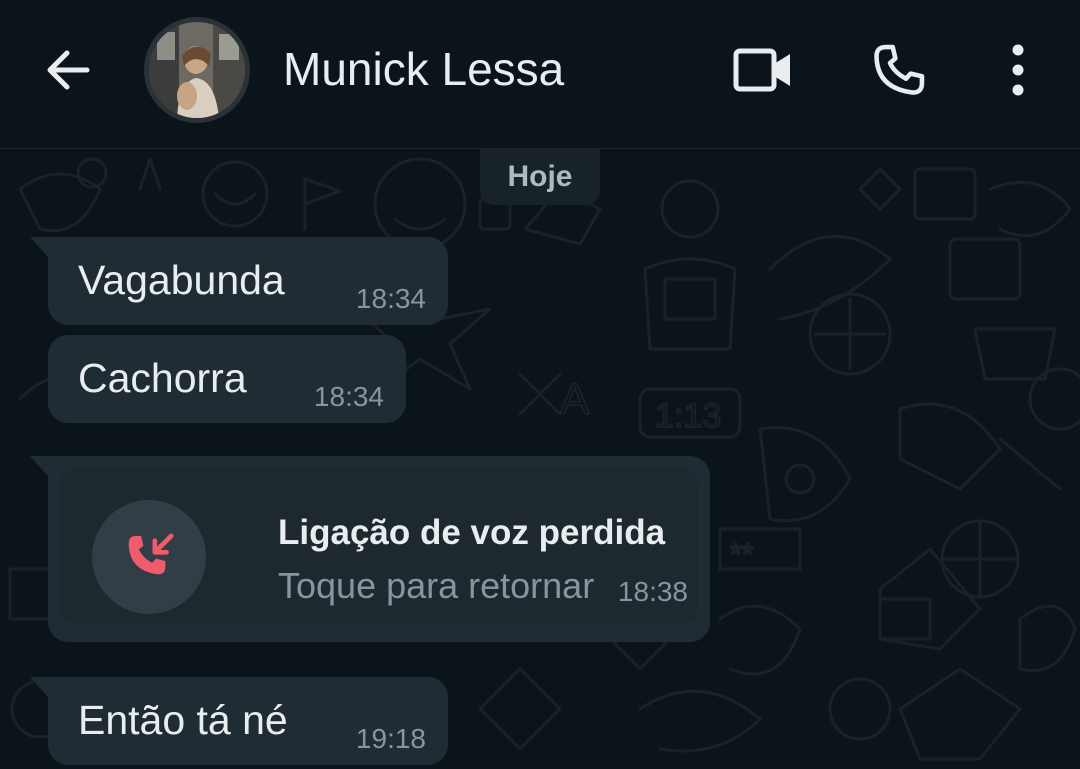  I want to click on message-time: 18:38, so click(652, 591).